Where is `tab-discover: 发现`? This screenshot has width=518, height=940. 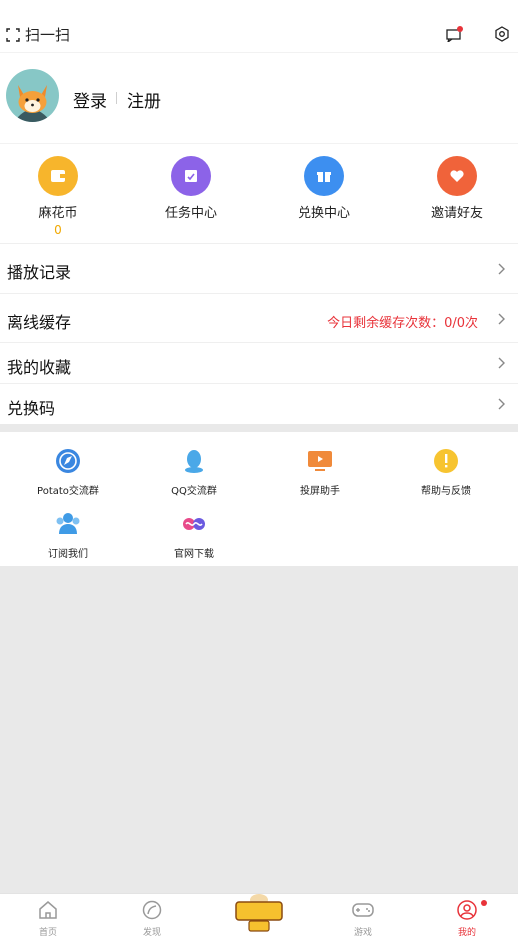
tab-discover: 发现 is located at coordinates (152, 919).